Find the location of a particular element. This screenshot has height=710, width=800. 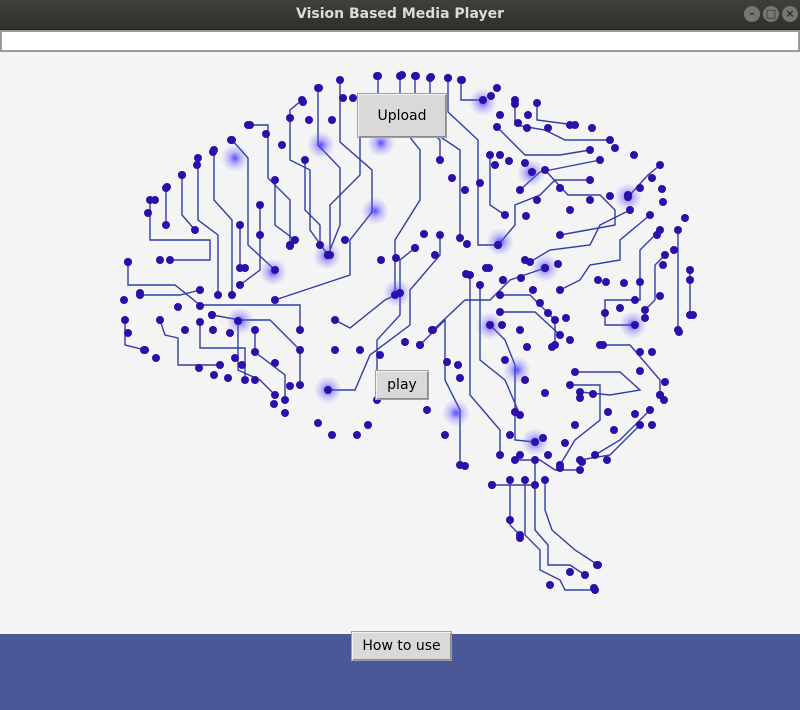

title-bar: Vision Based Media Player – □ × is located at coordinates (400, 15).